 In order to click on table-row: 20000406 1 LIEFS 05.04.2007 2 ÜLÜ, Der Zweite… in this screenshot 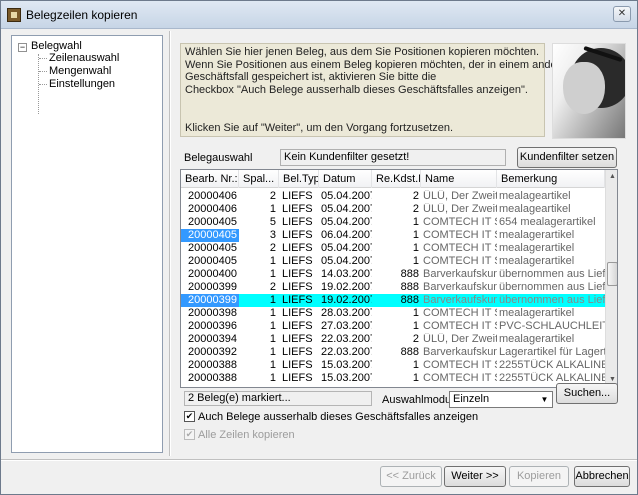, I will do `click(393, 209)`.